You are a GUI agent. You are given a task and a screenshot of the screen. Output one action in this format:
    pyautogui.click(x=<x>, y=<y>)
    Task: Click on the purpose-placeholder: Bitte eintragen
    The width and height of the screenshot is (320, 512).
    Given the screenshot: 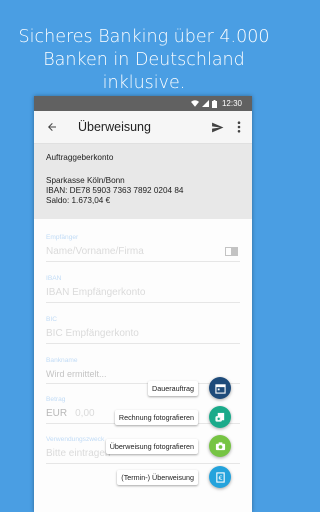 What is the action you would take?
    pyautogui.click(x=78, y=453)
    